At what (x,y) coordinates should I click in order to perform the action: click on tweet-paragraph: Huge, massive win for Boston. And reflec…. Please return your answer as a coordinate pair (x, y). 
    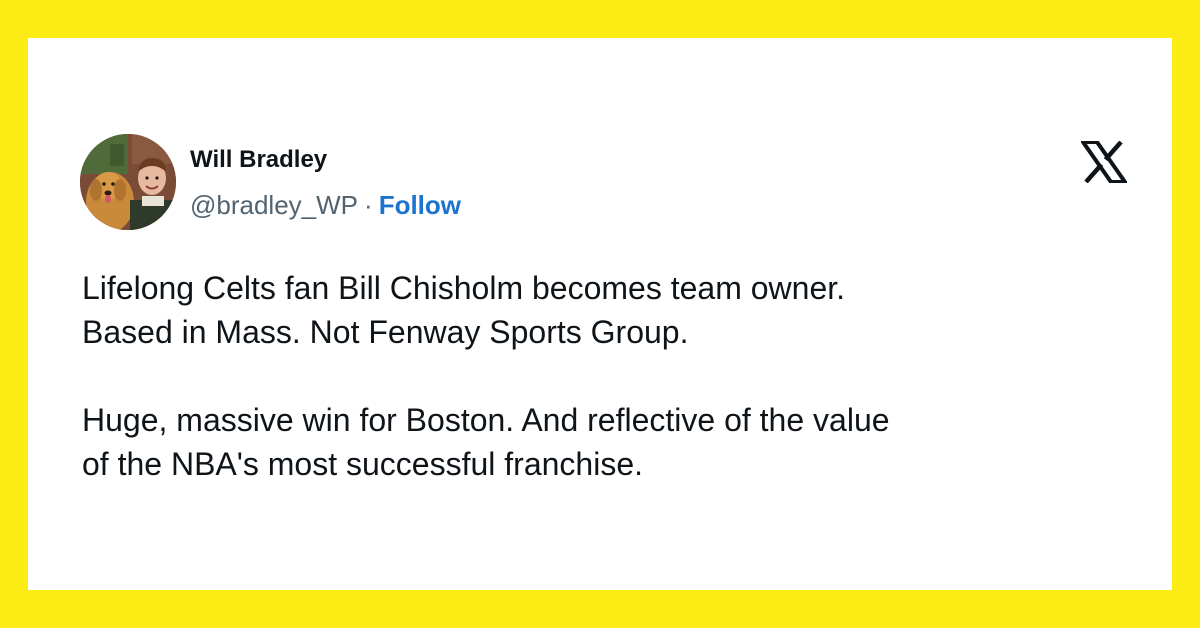
    Looking at the image, I should click on (486, 442).